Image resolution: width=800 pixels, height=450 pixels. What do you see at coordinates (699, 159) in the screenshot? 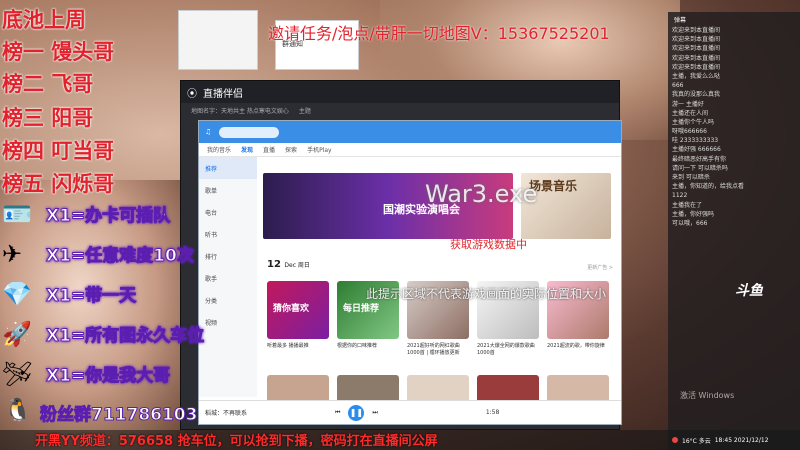
I see `chat-line: 最终暗恶好高手有你` at bounding box center [699, 159].